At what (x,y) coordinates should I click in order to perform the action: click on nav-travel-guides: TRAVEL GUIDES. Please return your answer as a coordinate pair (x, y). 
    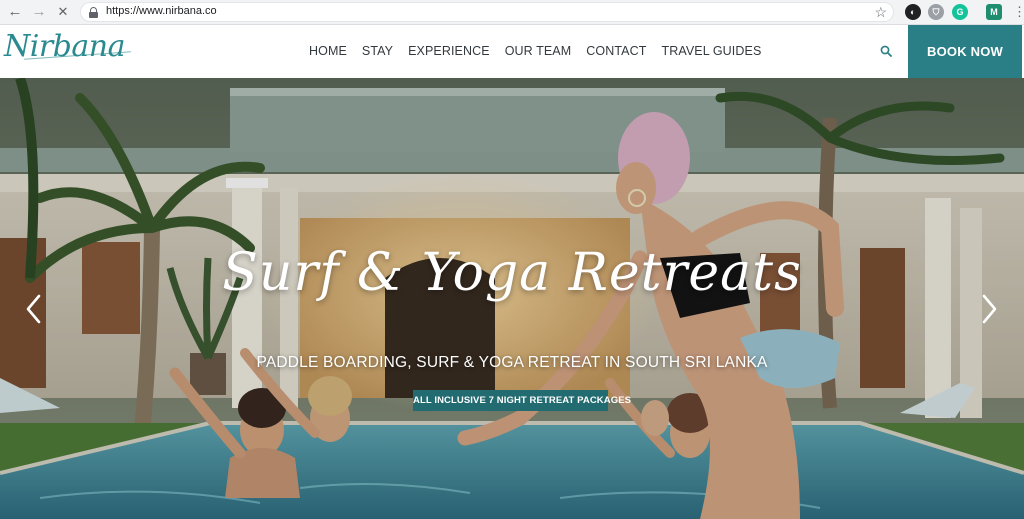
    Looking at the image, I should click on (711, 52).